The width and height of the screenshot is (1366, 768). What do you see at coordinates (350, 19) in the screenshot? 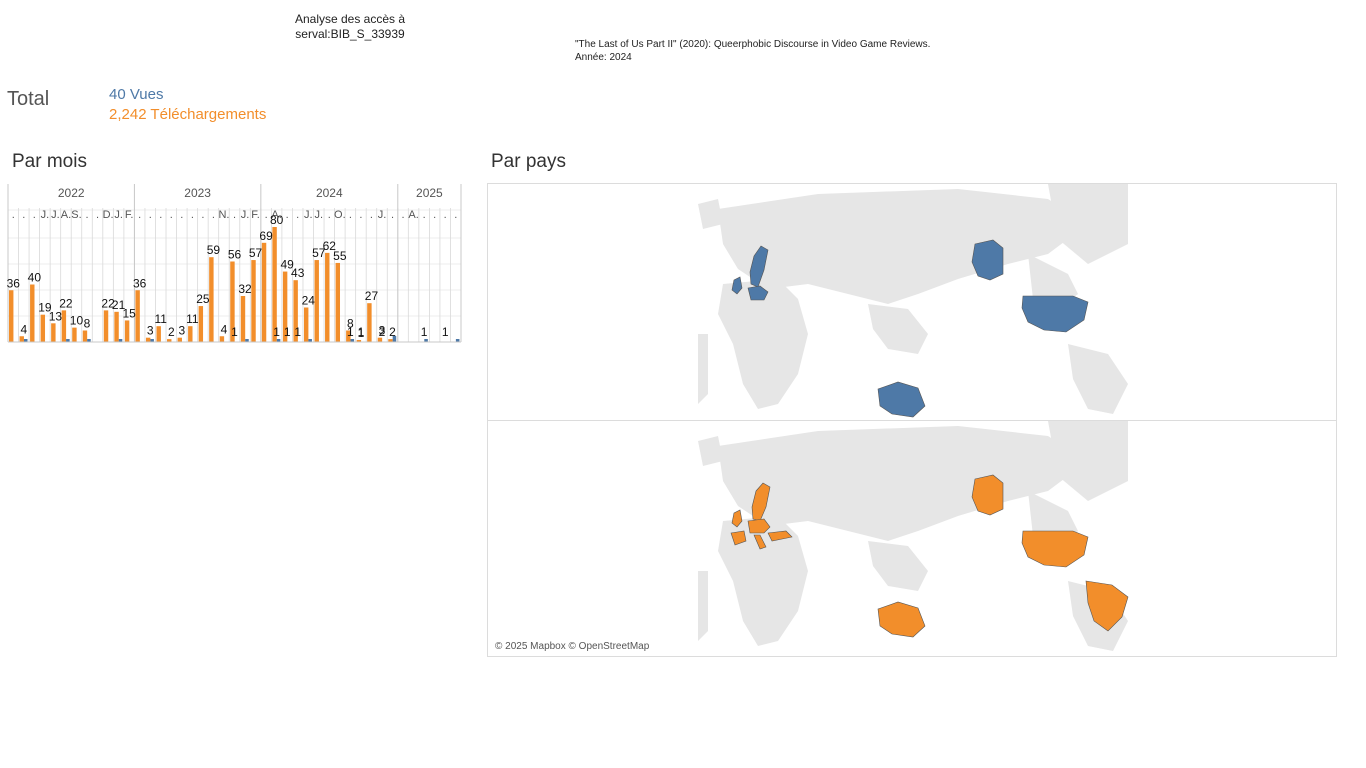
I see `report-title-line1: Analyse des accès à` at bounding box center [350, 19].